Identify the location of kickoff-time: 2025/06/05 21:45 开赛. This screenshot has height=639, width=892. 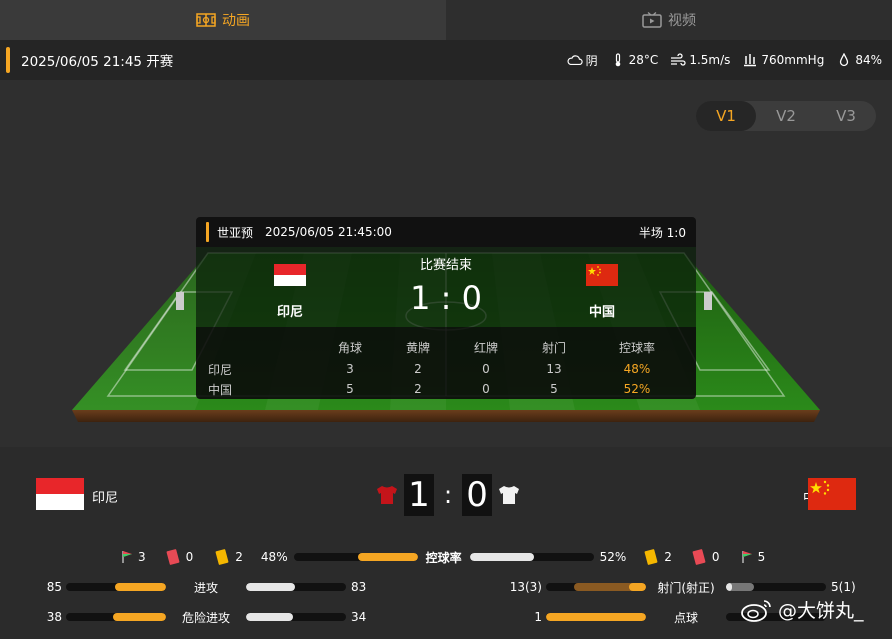
(97, 62).